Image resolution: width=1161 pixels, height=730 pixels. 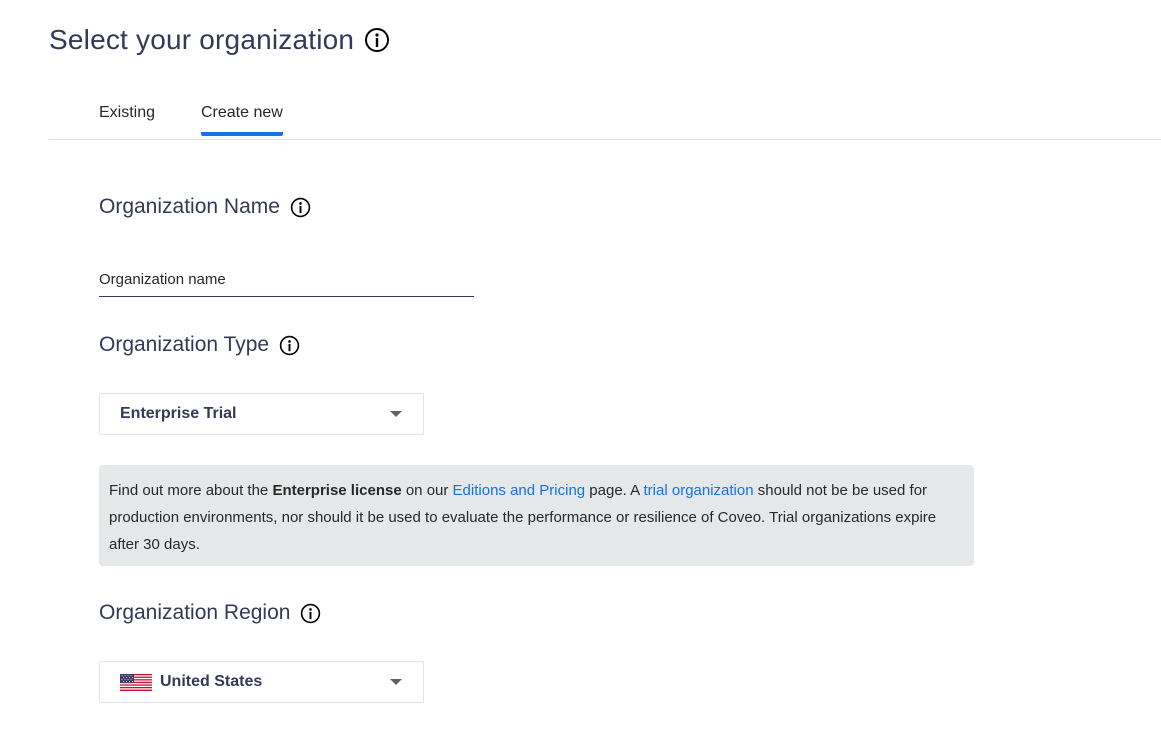 I want to click on us-flag-icon, so click(x=136, y=682).